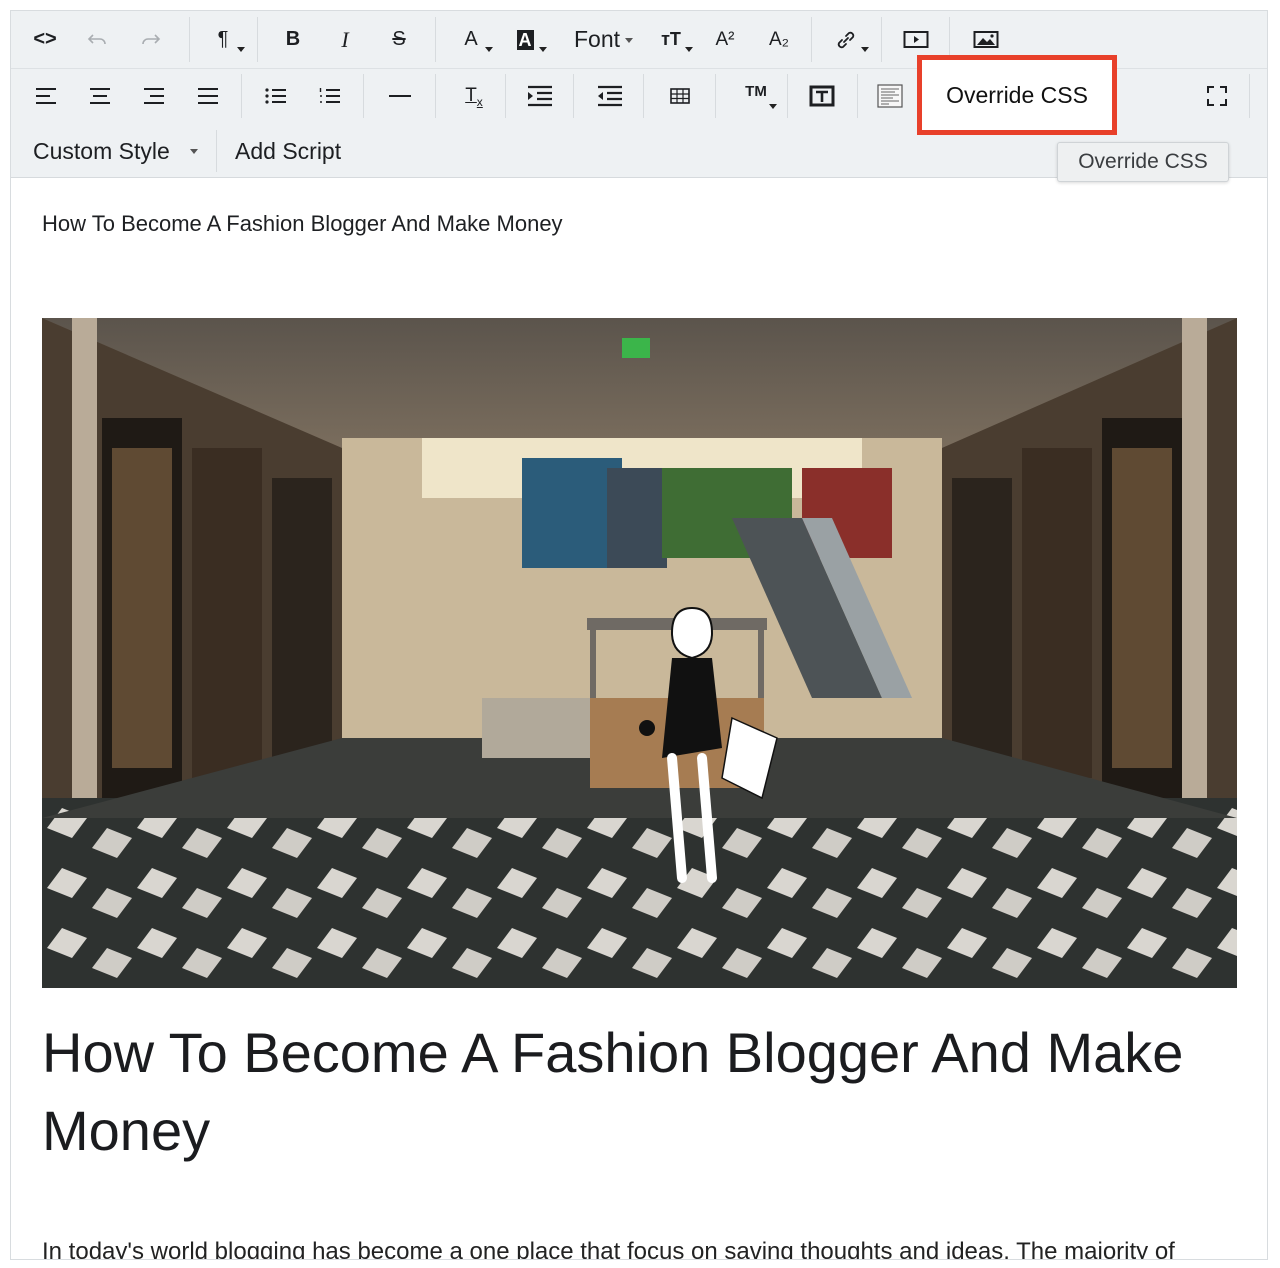 This screenshot has height=1268, width=1280. I want to click on code-view-button: <>, so click(45, 39).